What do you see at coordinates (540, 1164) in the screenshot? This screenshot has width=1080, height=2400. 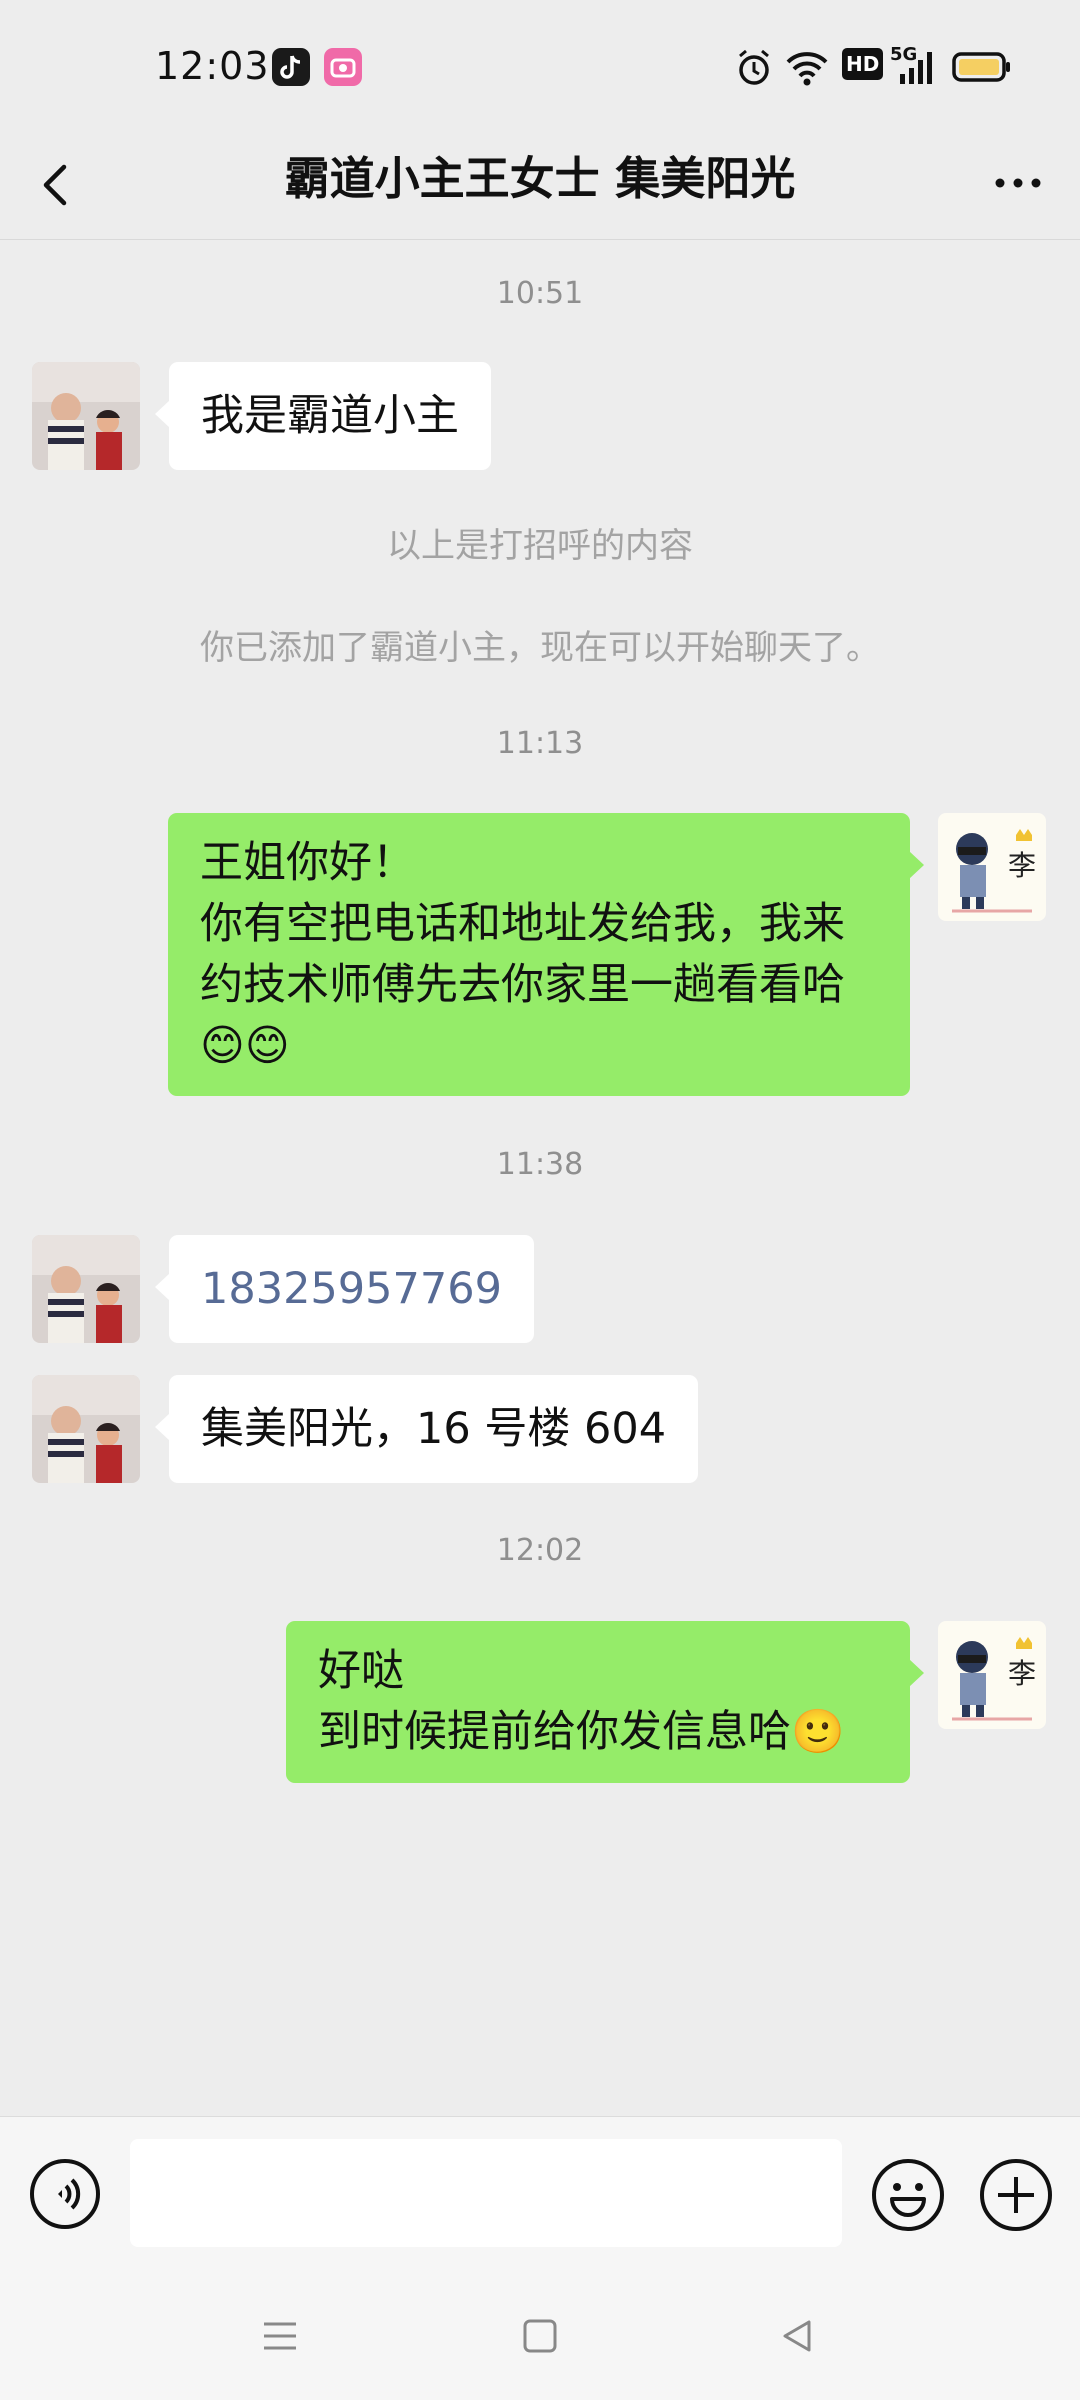 I see `timestamp: 11:38` at bounding box center [540, 1164].